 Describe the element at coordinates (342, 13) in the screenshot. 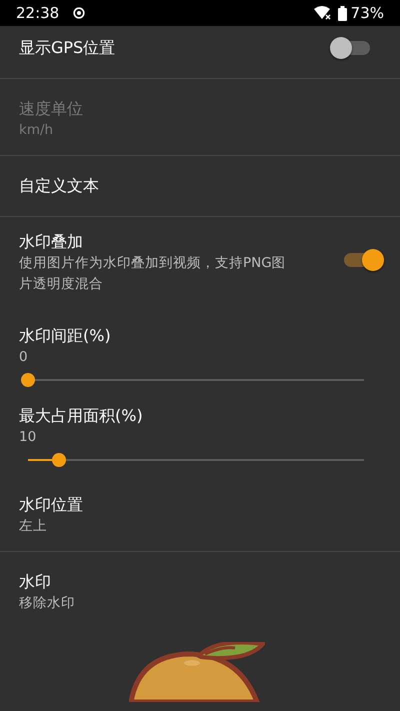

I see `battery-icon` at that location.